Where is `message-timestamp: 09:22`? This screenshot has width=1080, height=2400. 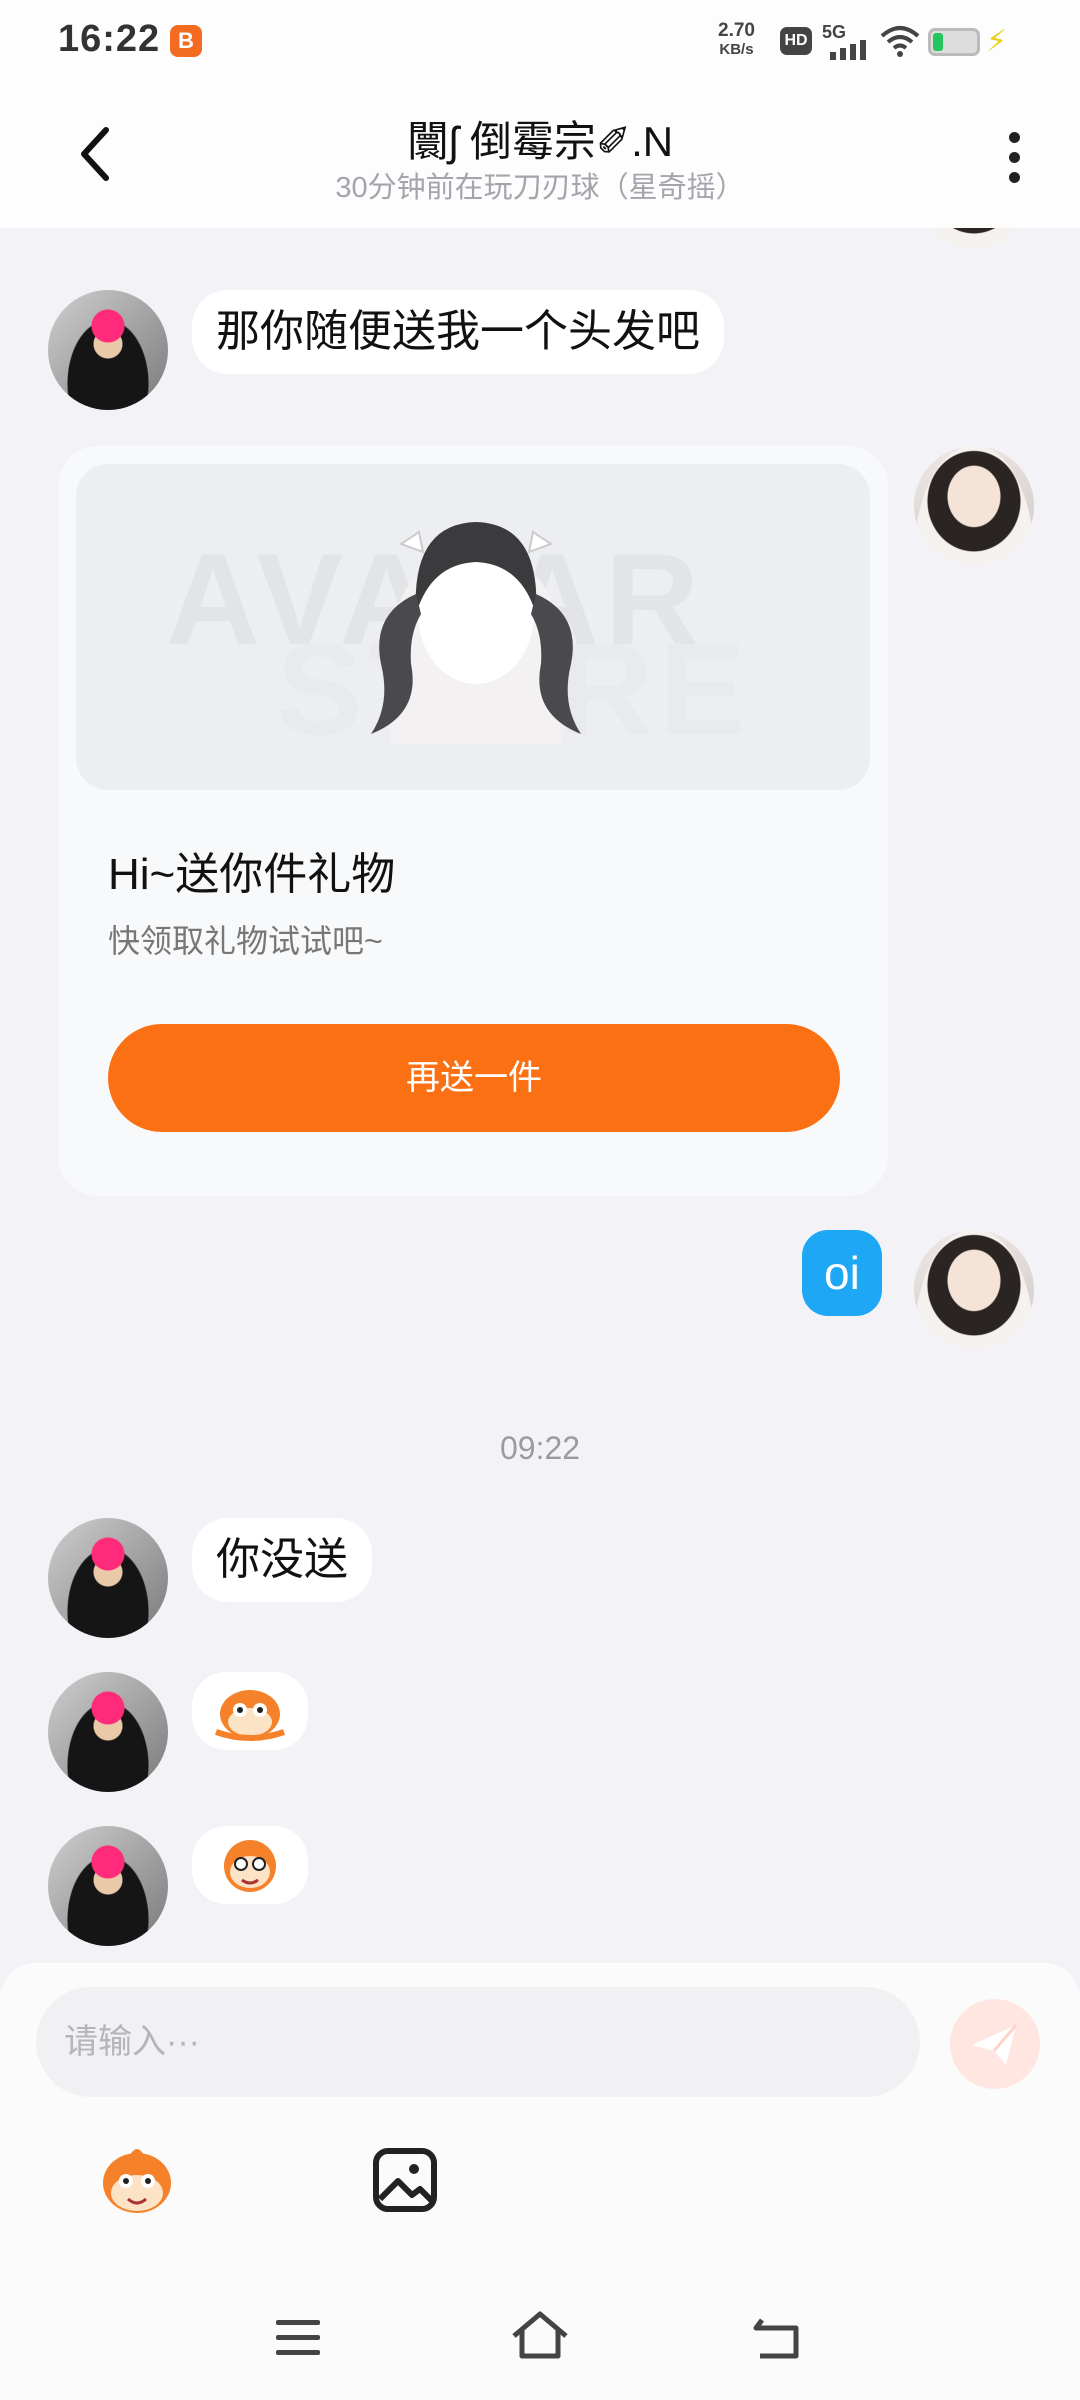
message-timestamp: 09:22 is located at coordinates (540, 1448).